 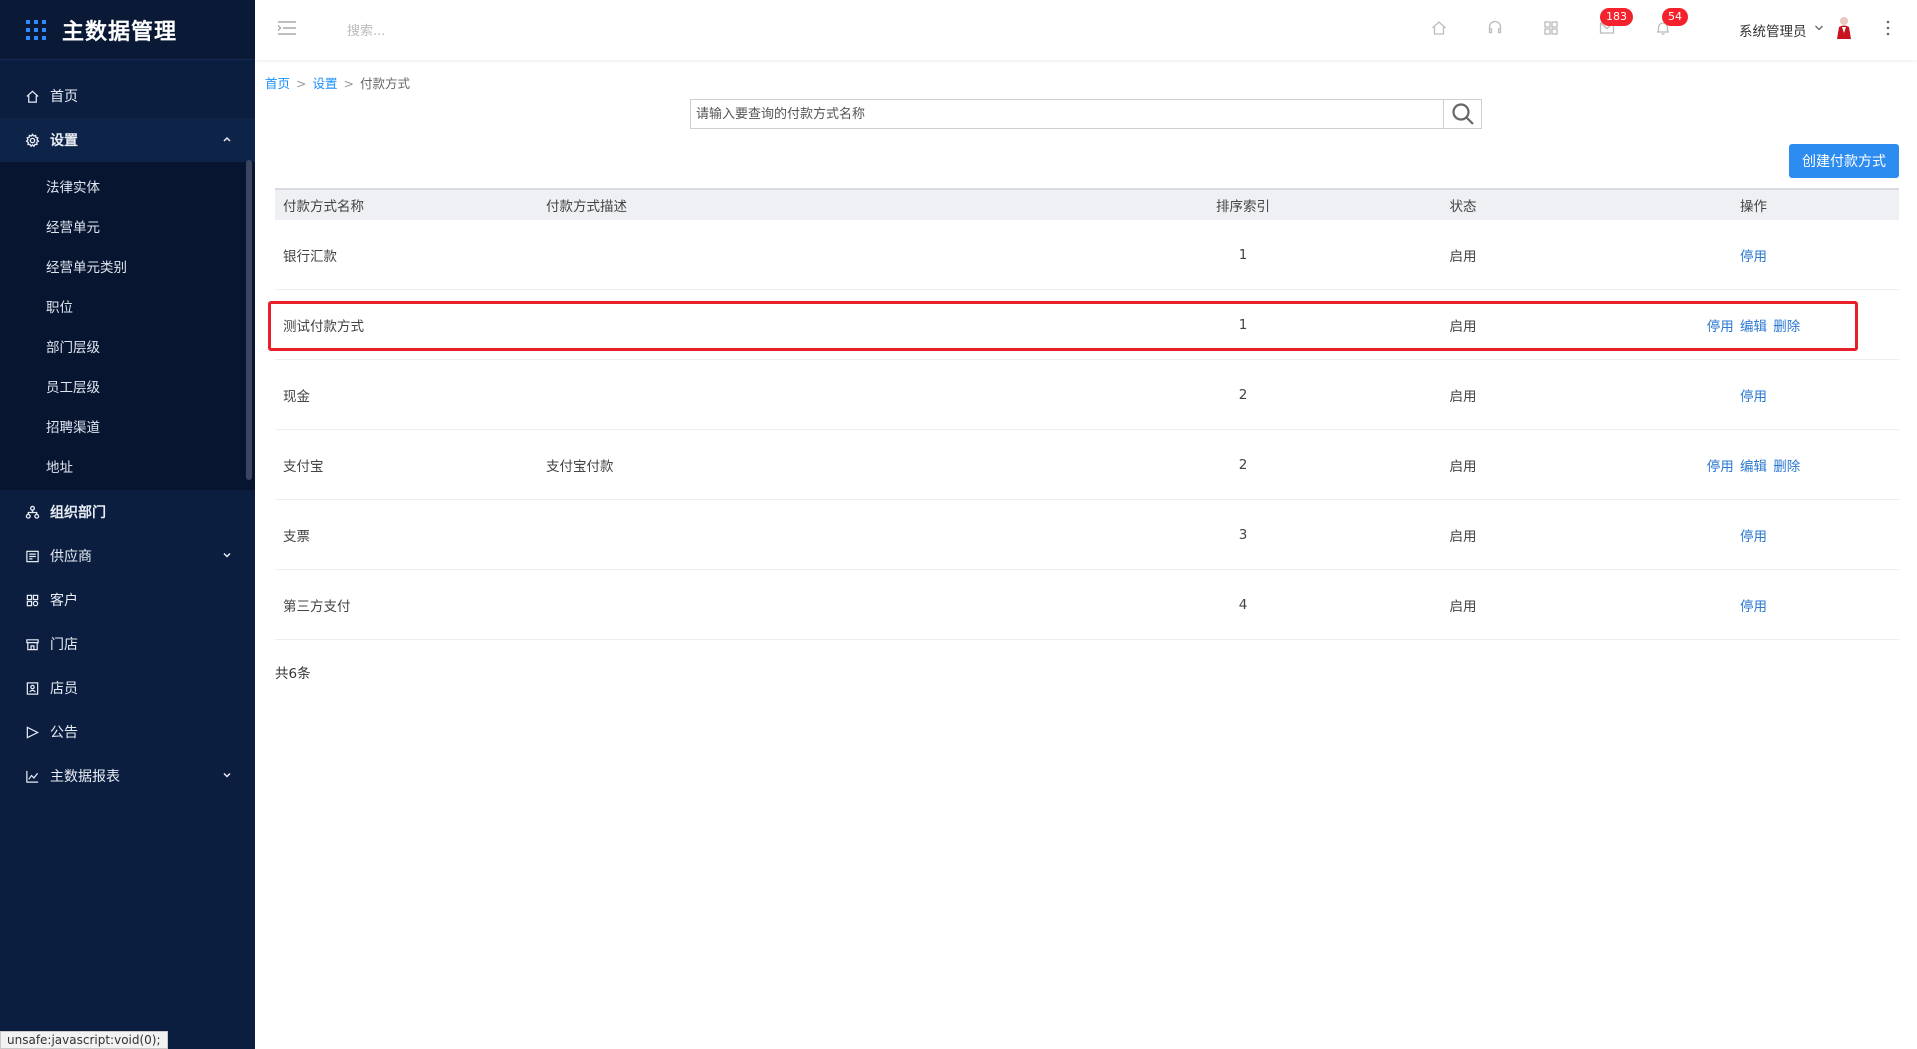 I want to click on breadcrumb: 首页 > 设置 > 付款方式, so click(x=337, y=82).